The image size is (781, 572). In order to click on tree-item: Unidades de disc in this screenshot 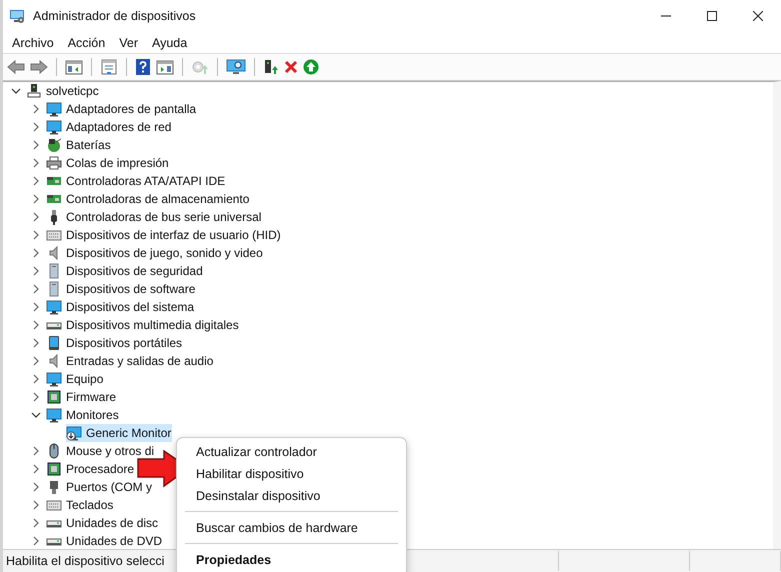, I will do `click(103, 523)`.